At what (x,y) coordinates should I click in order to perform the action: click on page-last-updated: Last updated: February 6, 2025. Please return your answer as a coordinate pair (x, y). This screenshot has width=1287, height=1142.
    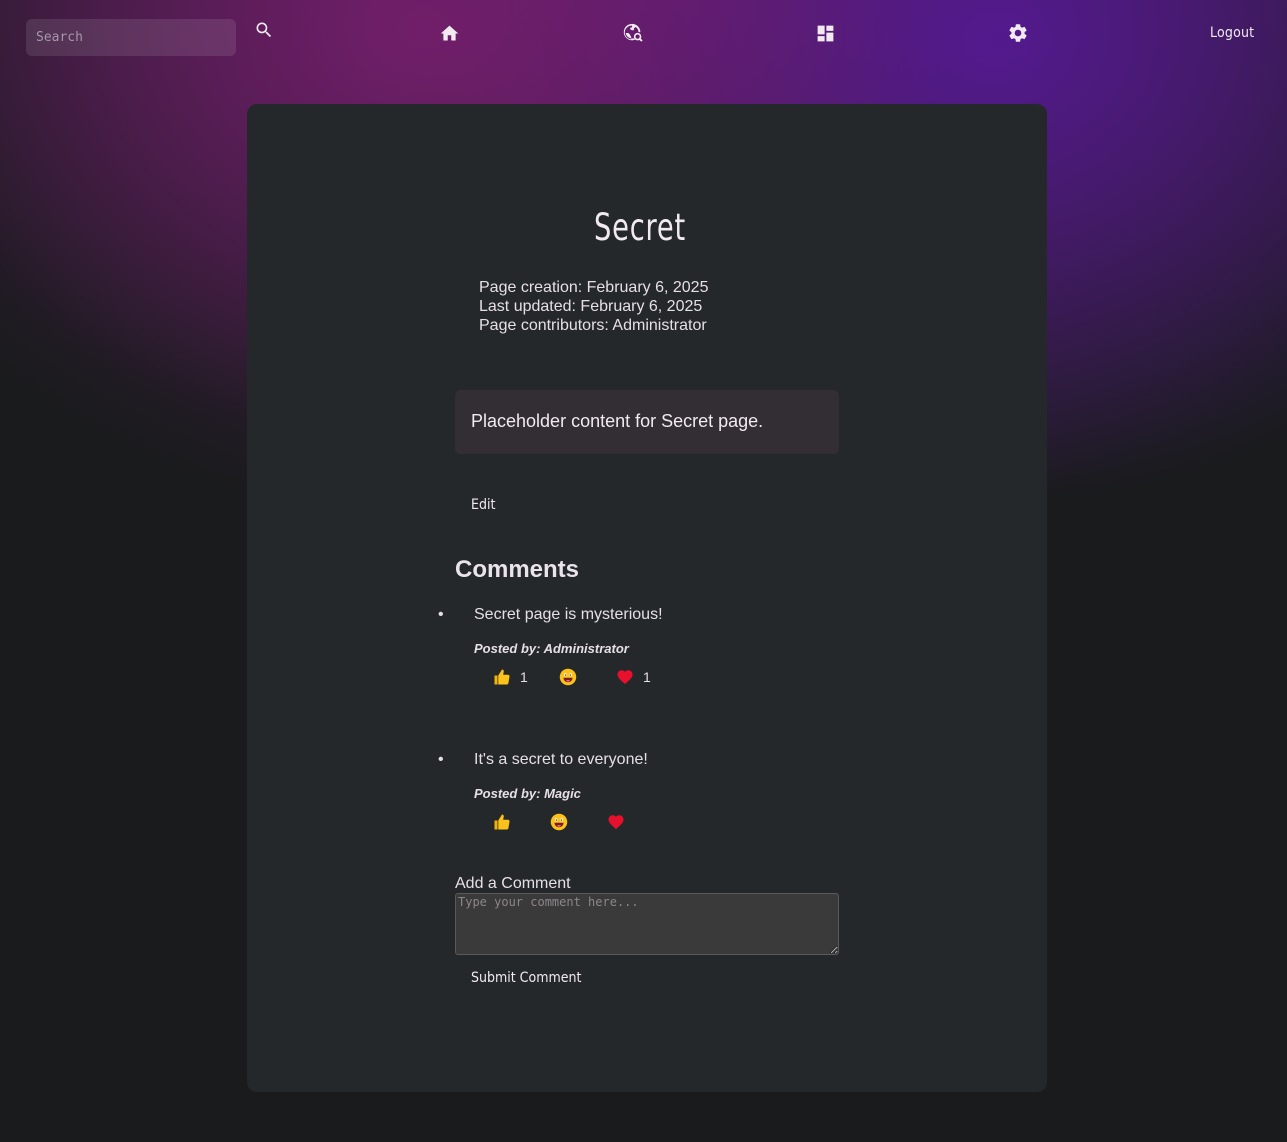
    Looking at the image, I should click on (591, 306).